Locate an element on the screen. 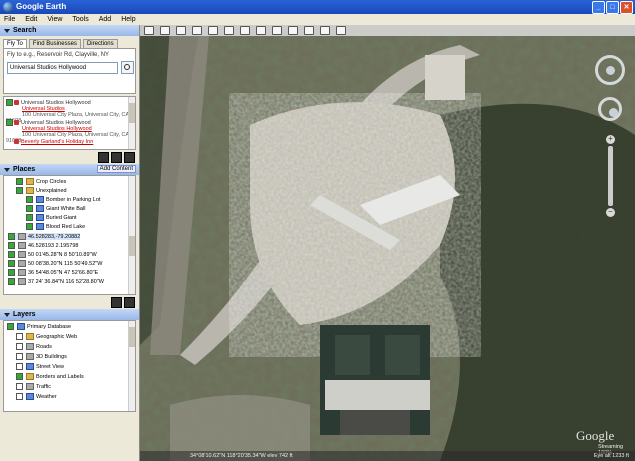 This screenshot has width=635, height=461. places-item: 46.528283,-79.20882 is located at coordinates (44, 236).